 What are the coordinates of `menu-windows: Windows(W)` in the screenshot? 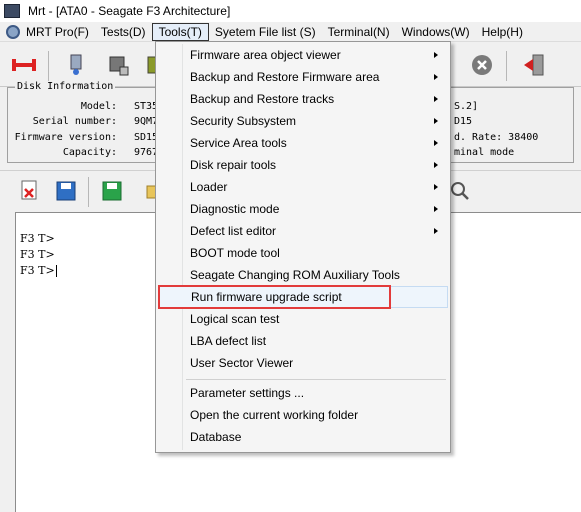 It's located at (436, 32).